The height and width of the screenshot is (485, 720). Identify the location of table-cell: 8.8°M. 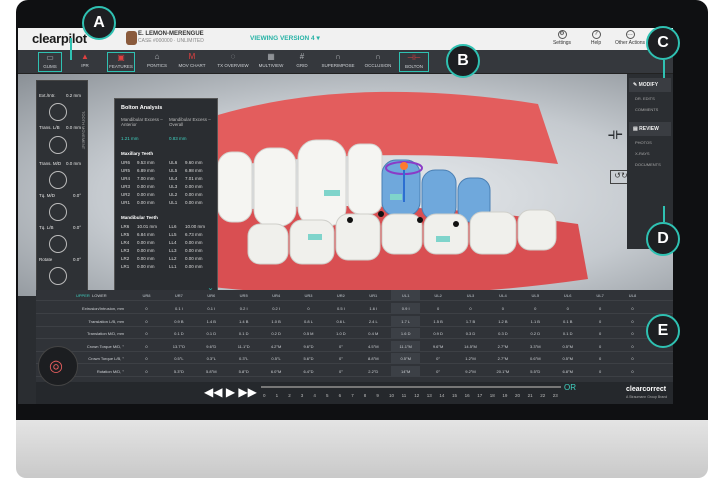
(373, 358).